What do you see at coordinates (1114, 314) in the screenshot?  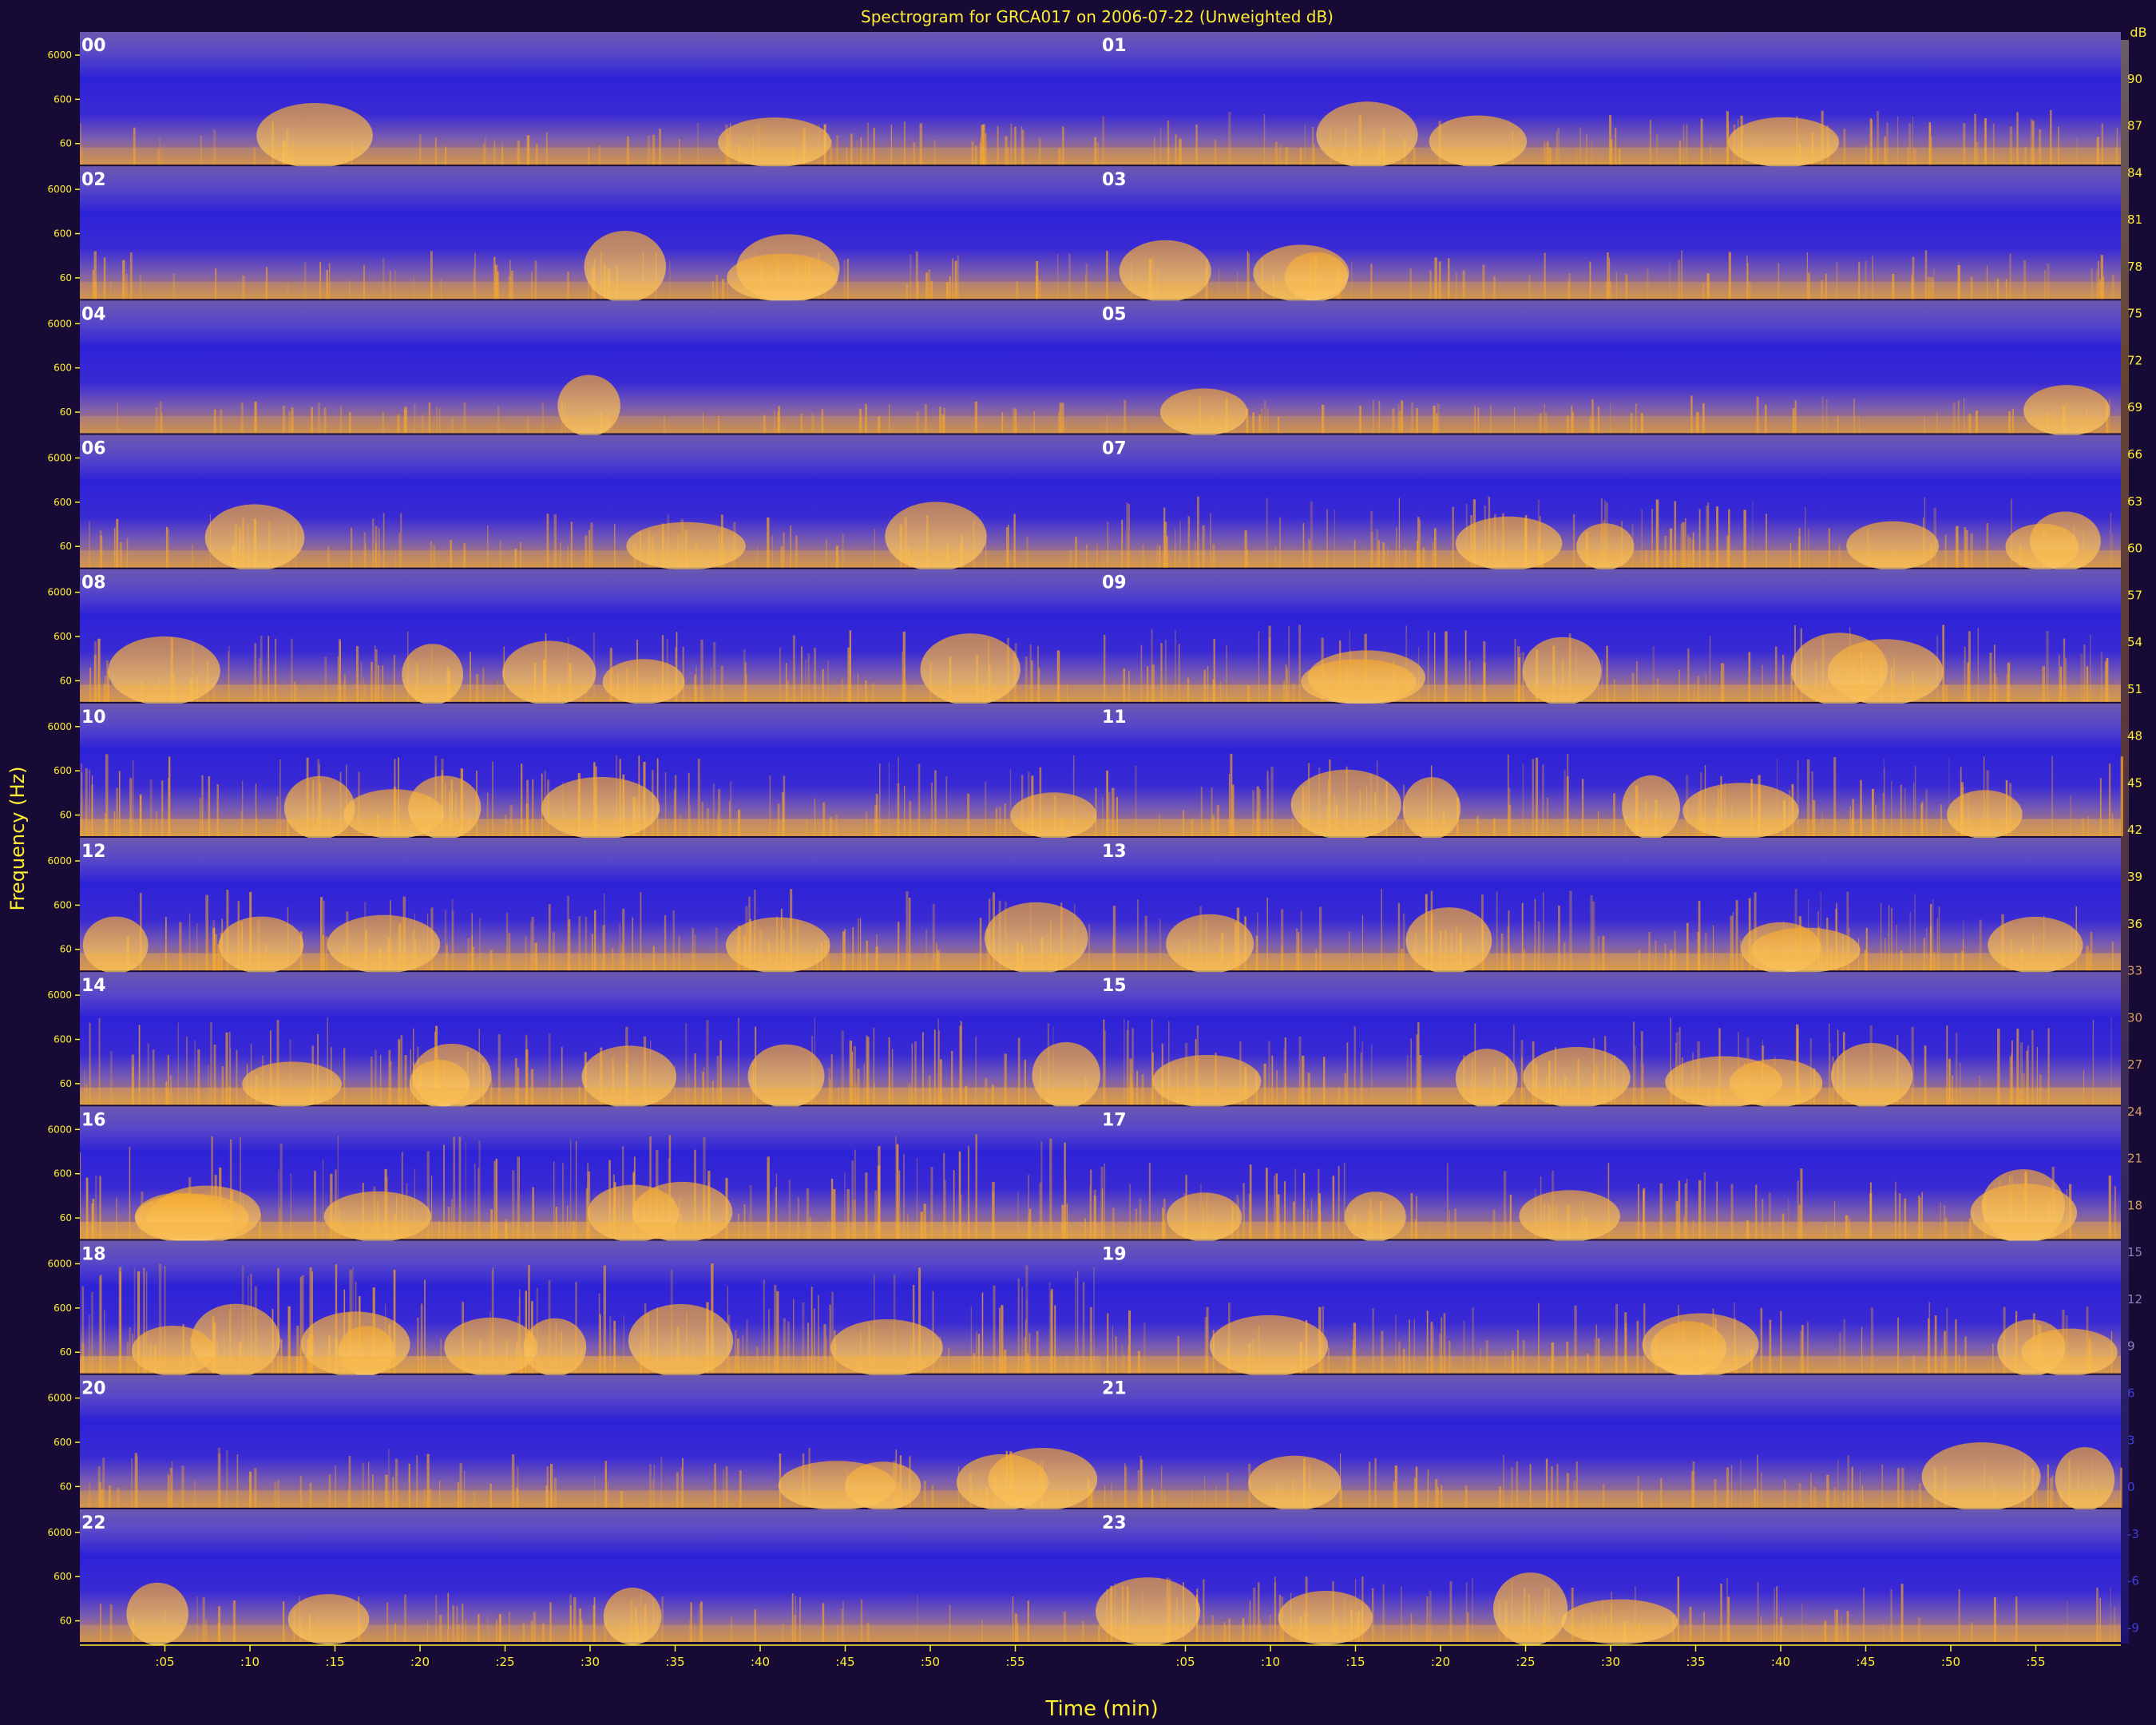 I see `hour-label: 05` at bounding box center [1114, 314].